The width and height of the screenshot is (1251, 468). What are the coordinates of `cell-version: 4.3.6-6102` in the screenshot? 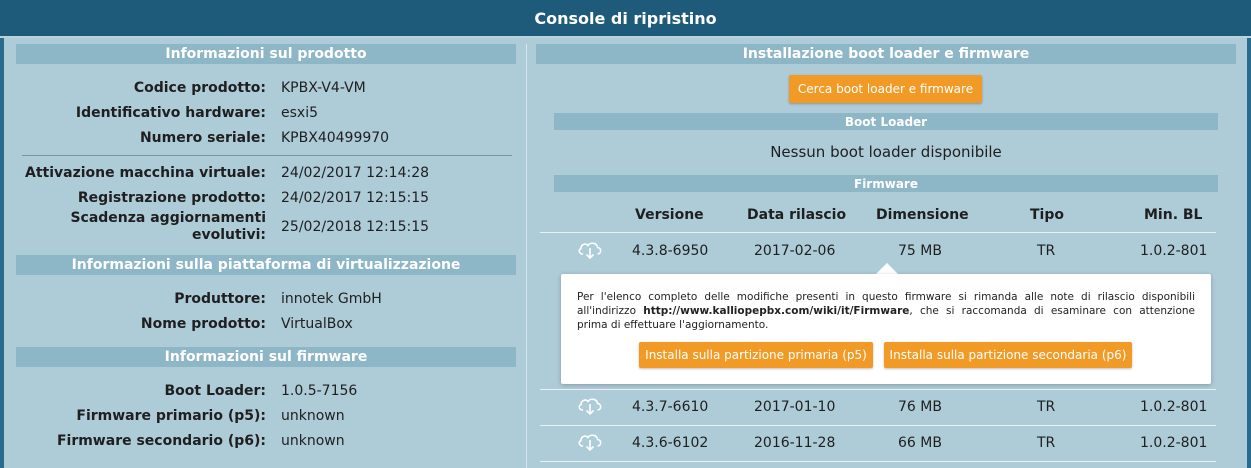 It's located at (670, 443).